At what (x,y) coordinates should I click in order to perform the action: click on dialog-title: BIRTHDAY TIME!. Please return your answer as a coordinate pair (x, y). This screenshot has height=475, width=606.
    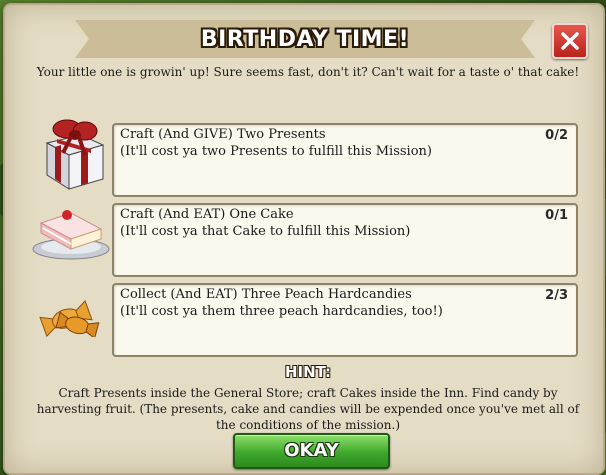
    Looking at the image, I should click on (305, 39).